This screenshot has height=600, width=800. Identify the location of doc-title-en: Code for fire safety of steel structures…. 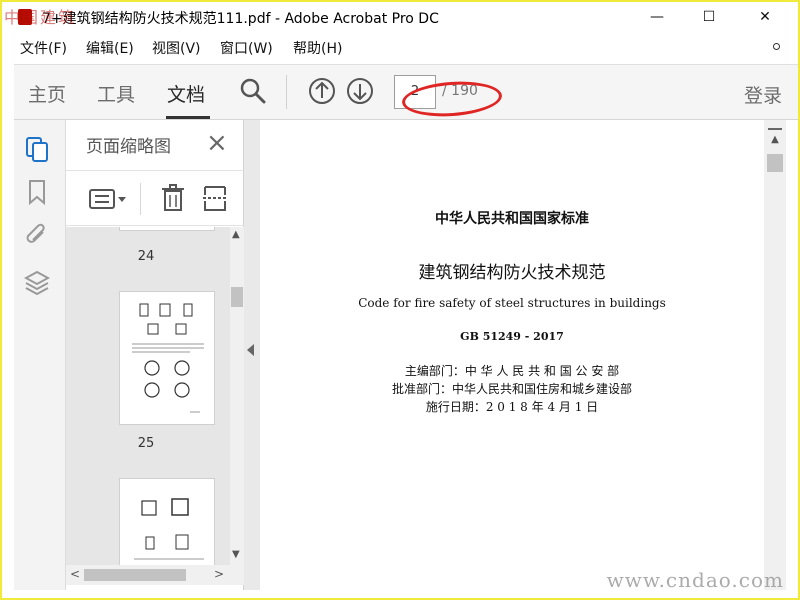
(512, 303).